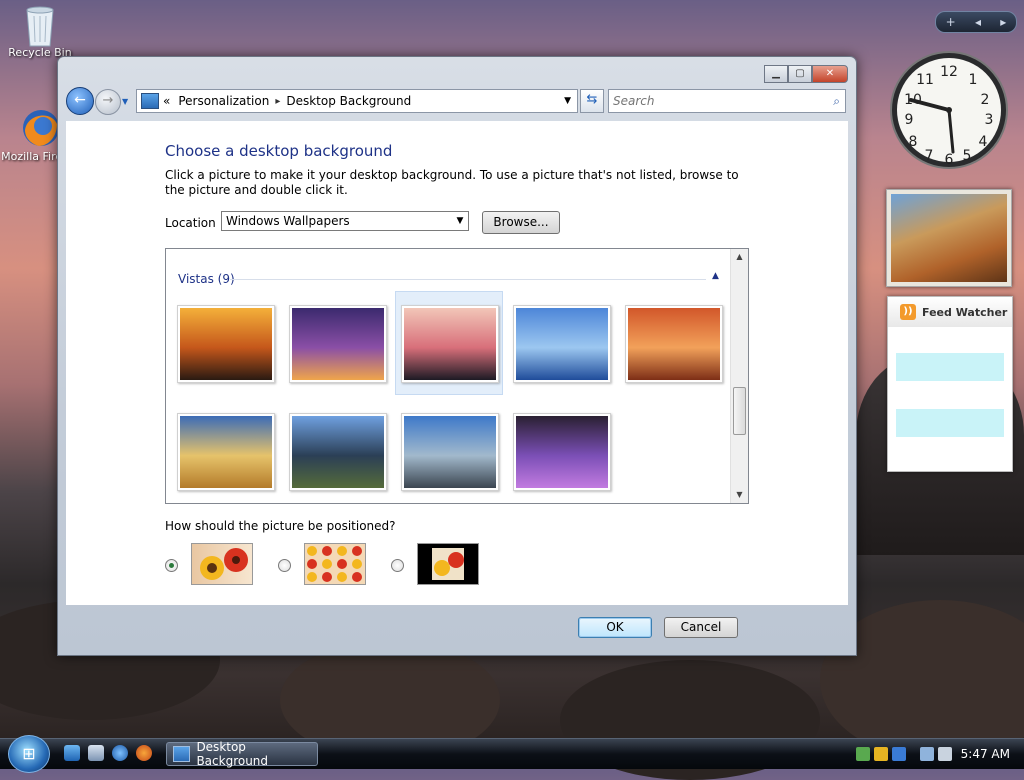  I want to click on clock-gadget: 1212 345 678 91011, so click(949, 110).